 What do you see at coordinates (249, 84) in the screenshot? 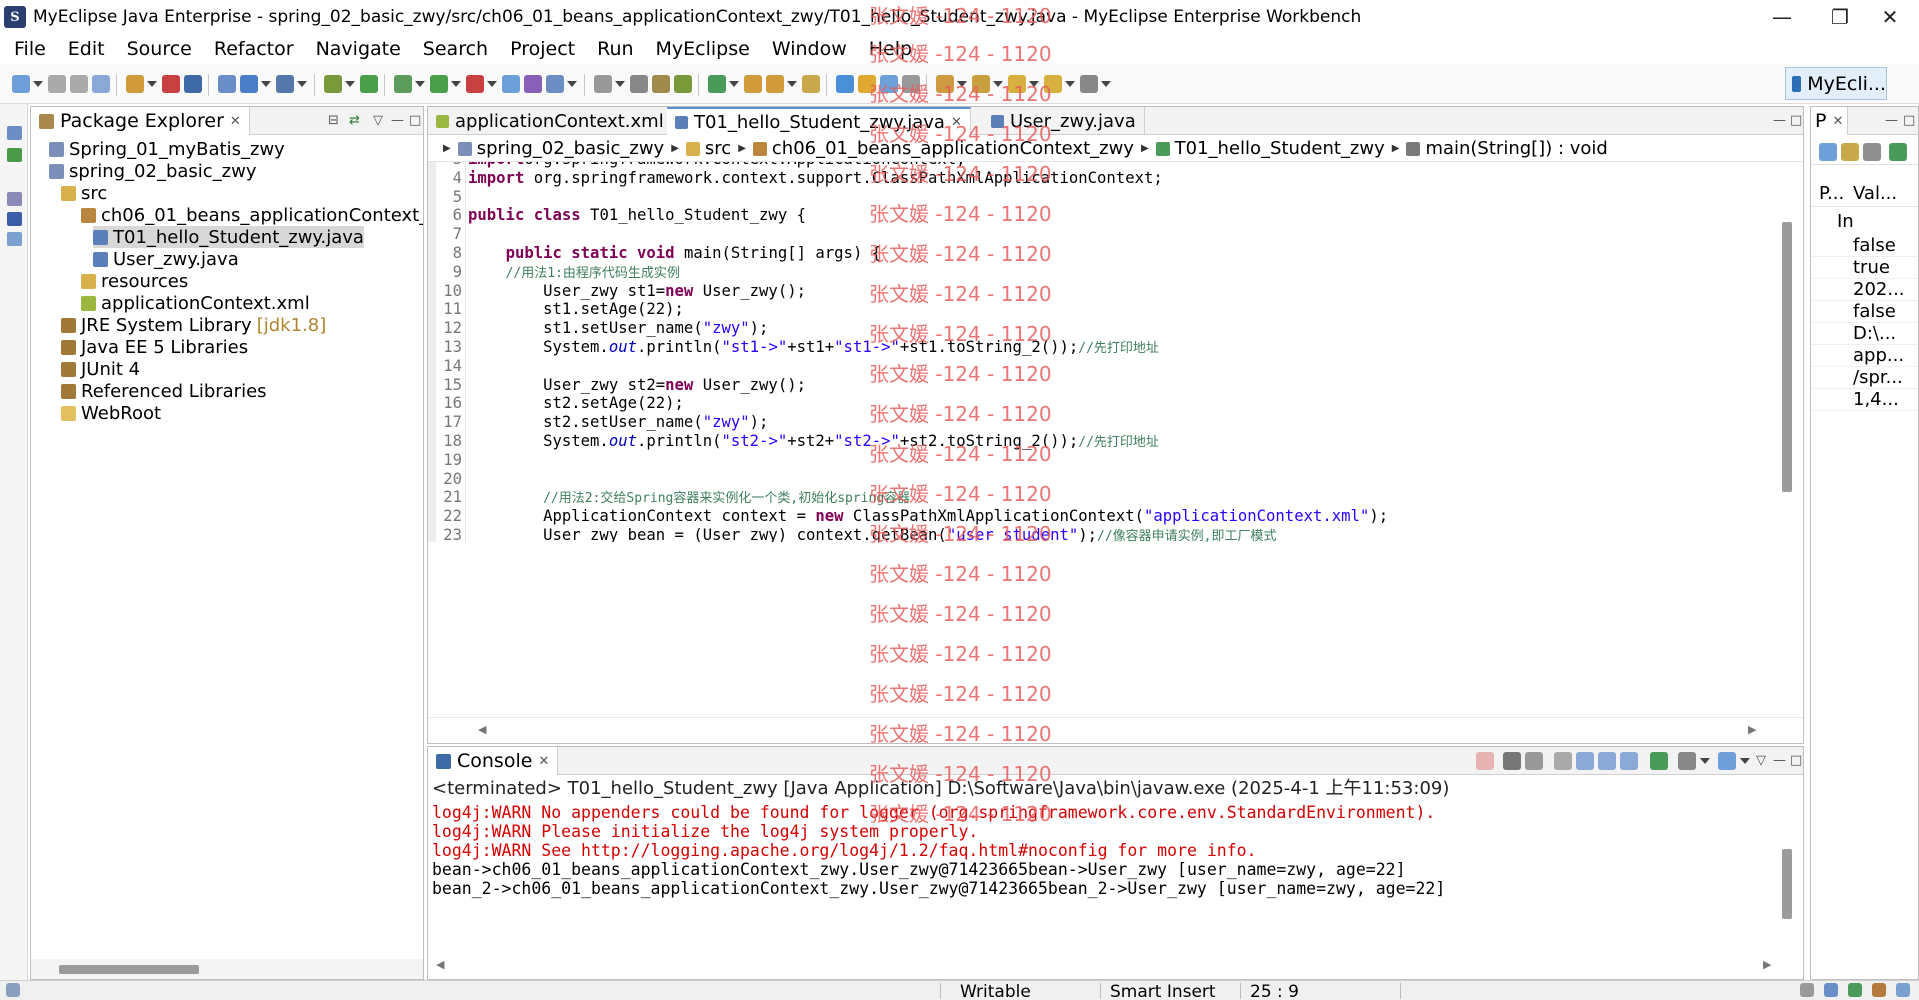
I see `open-task-icon` at bounding box center [249, 84].